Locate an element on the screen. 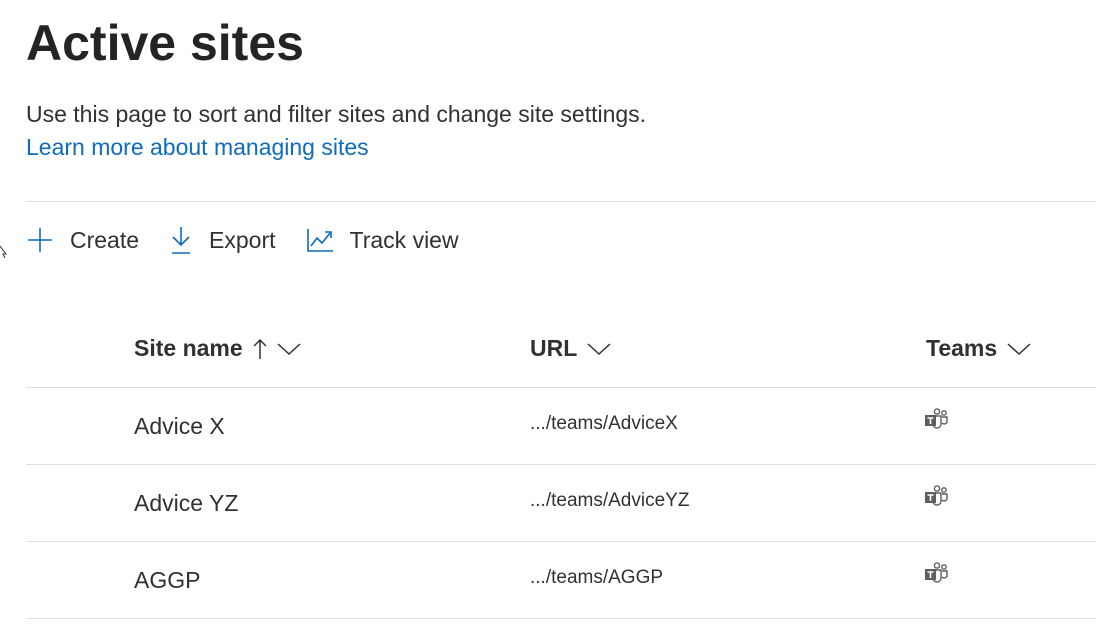  export-button: Export is located at coordinates (222, 240).